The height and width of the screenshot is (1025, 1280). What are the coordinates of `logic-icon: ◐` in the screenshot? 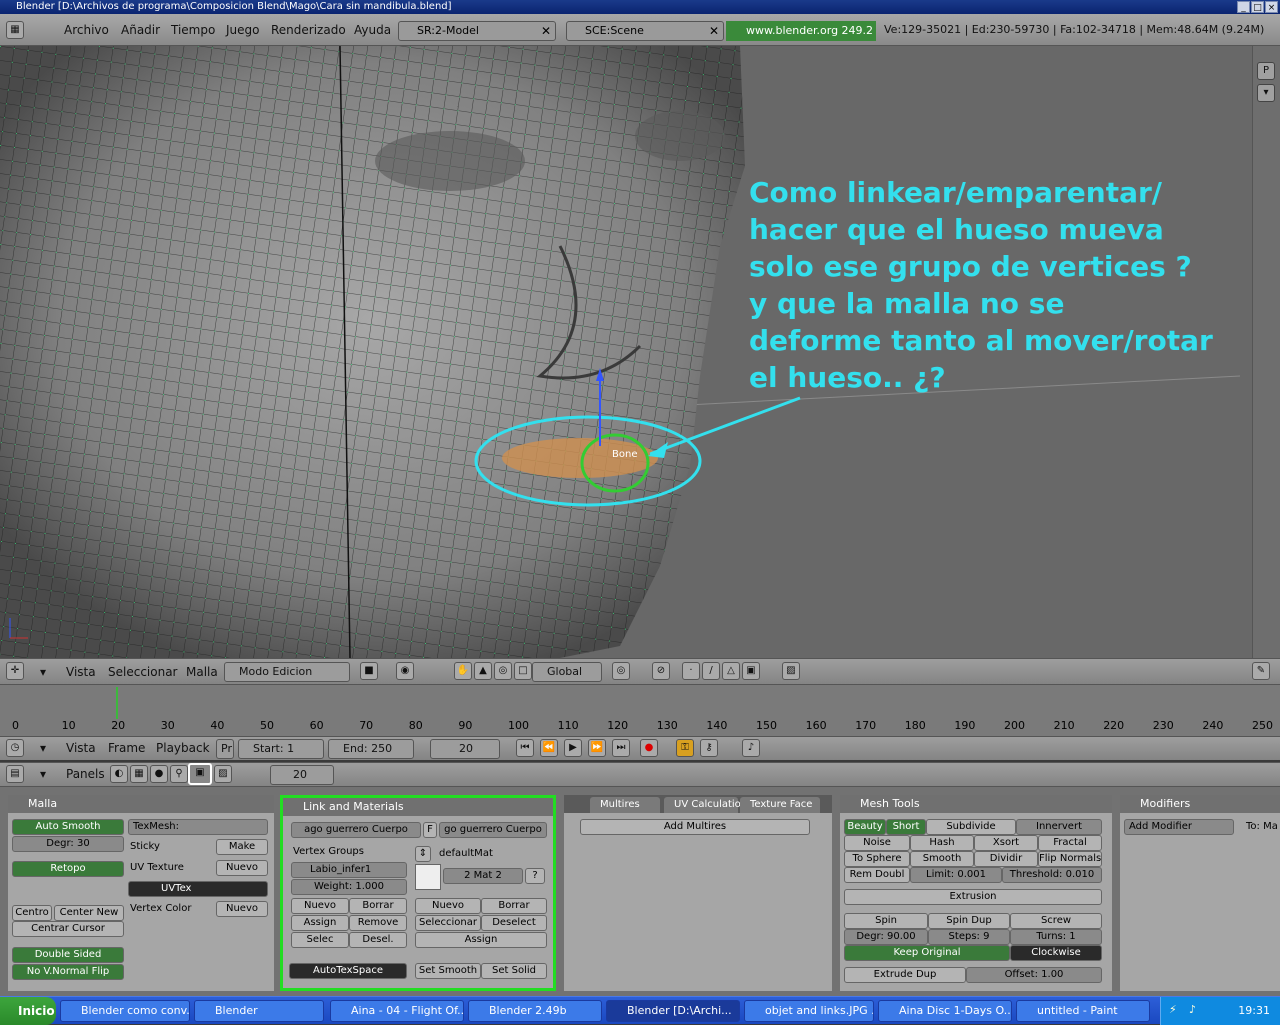 It's located at (119, 774).